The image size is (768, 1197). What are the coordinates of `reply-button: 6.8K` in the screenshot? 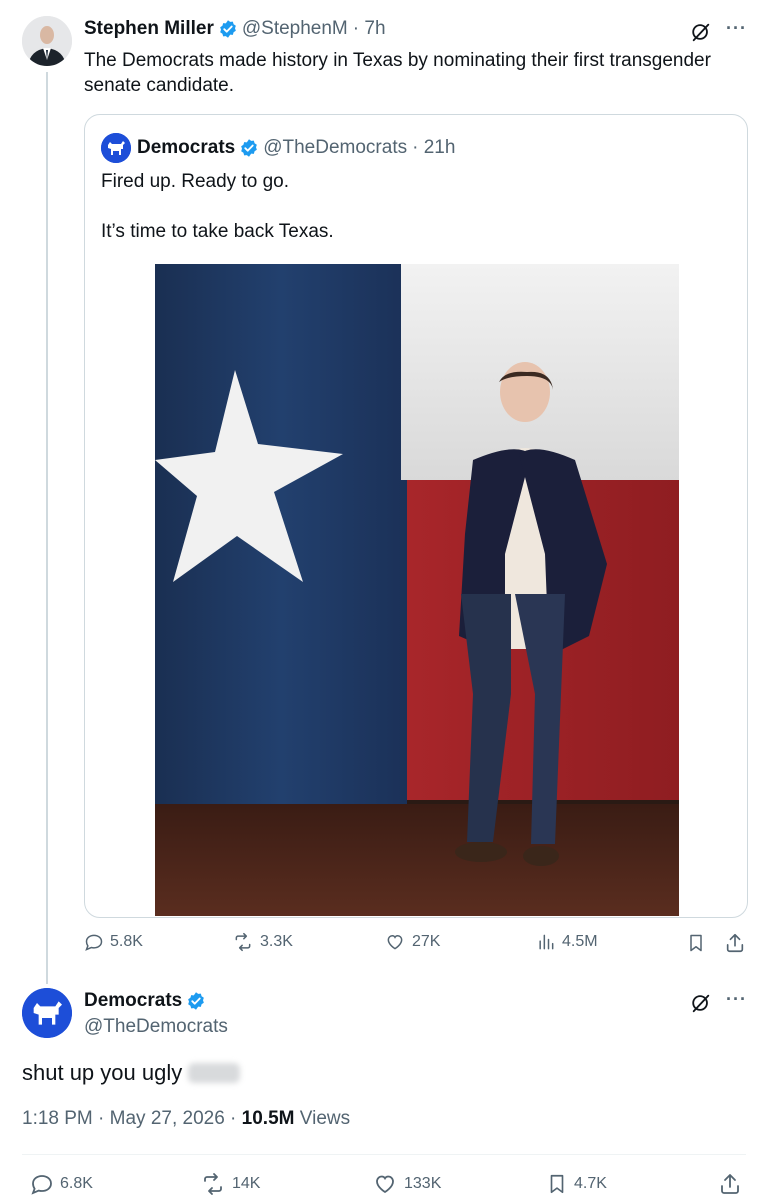 It's located at (61, 1184).